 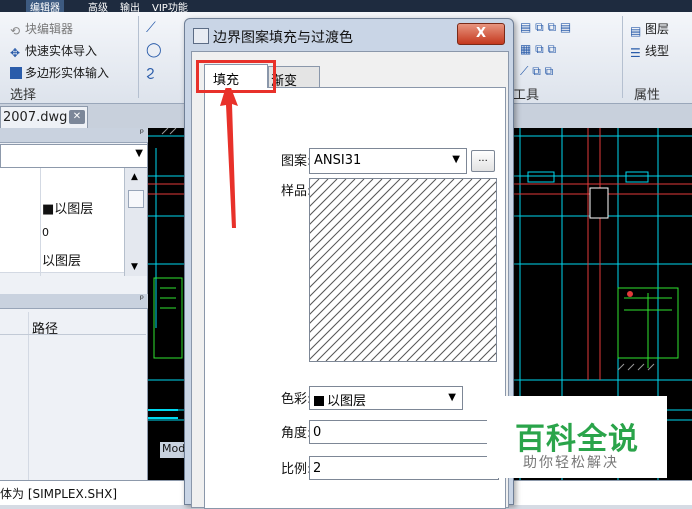 What do you see at coordinates (283, 38) in the screenshot?
I see `dialog-title: 边界图案填充与过渡色` at bounding box center [283, 38].